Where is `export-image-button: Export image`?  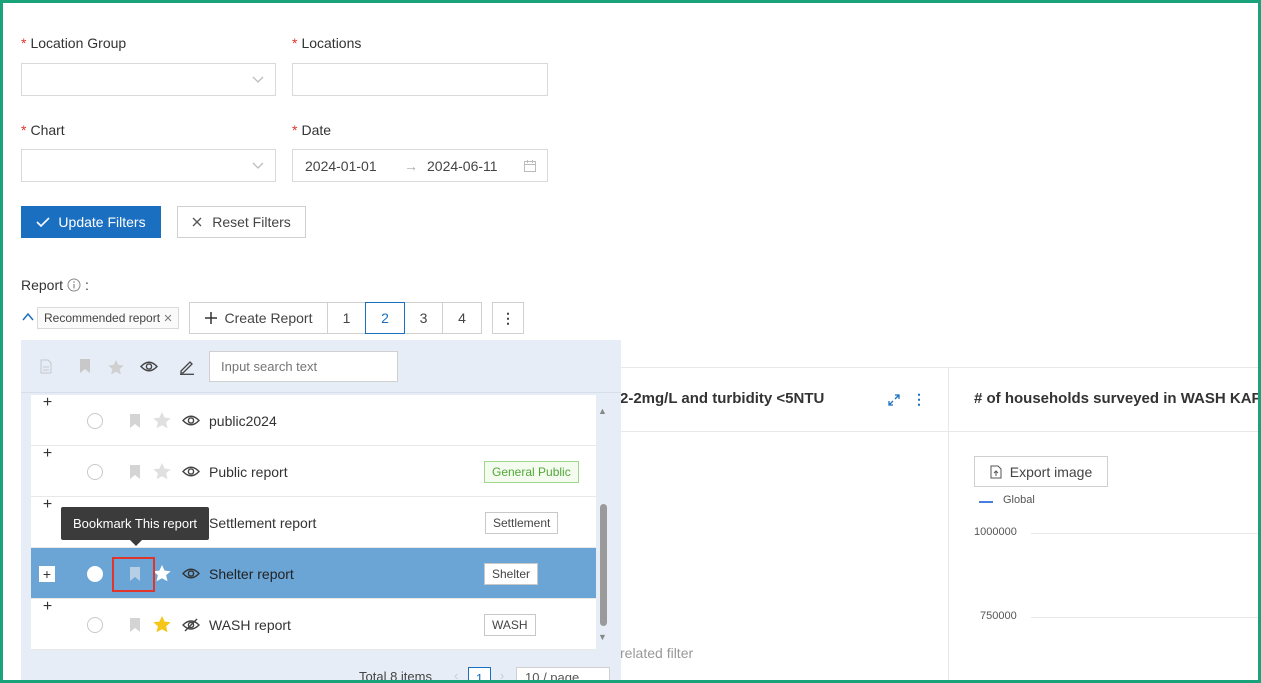 export-image-button: Export image is located at coordinates (1041, 471).